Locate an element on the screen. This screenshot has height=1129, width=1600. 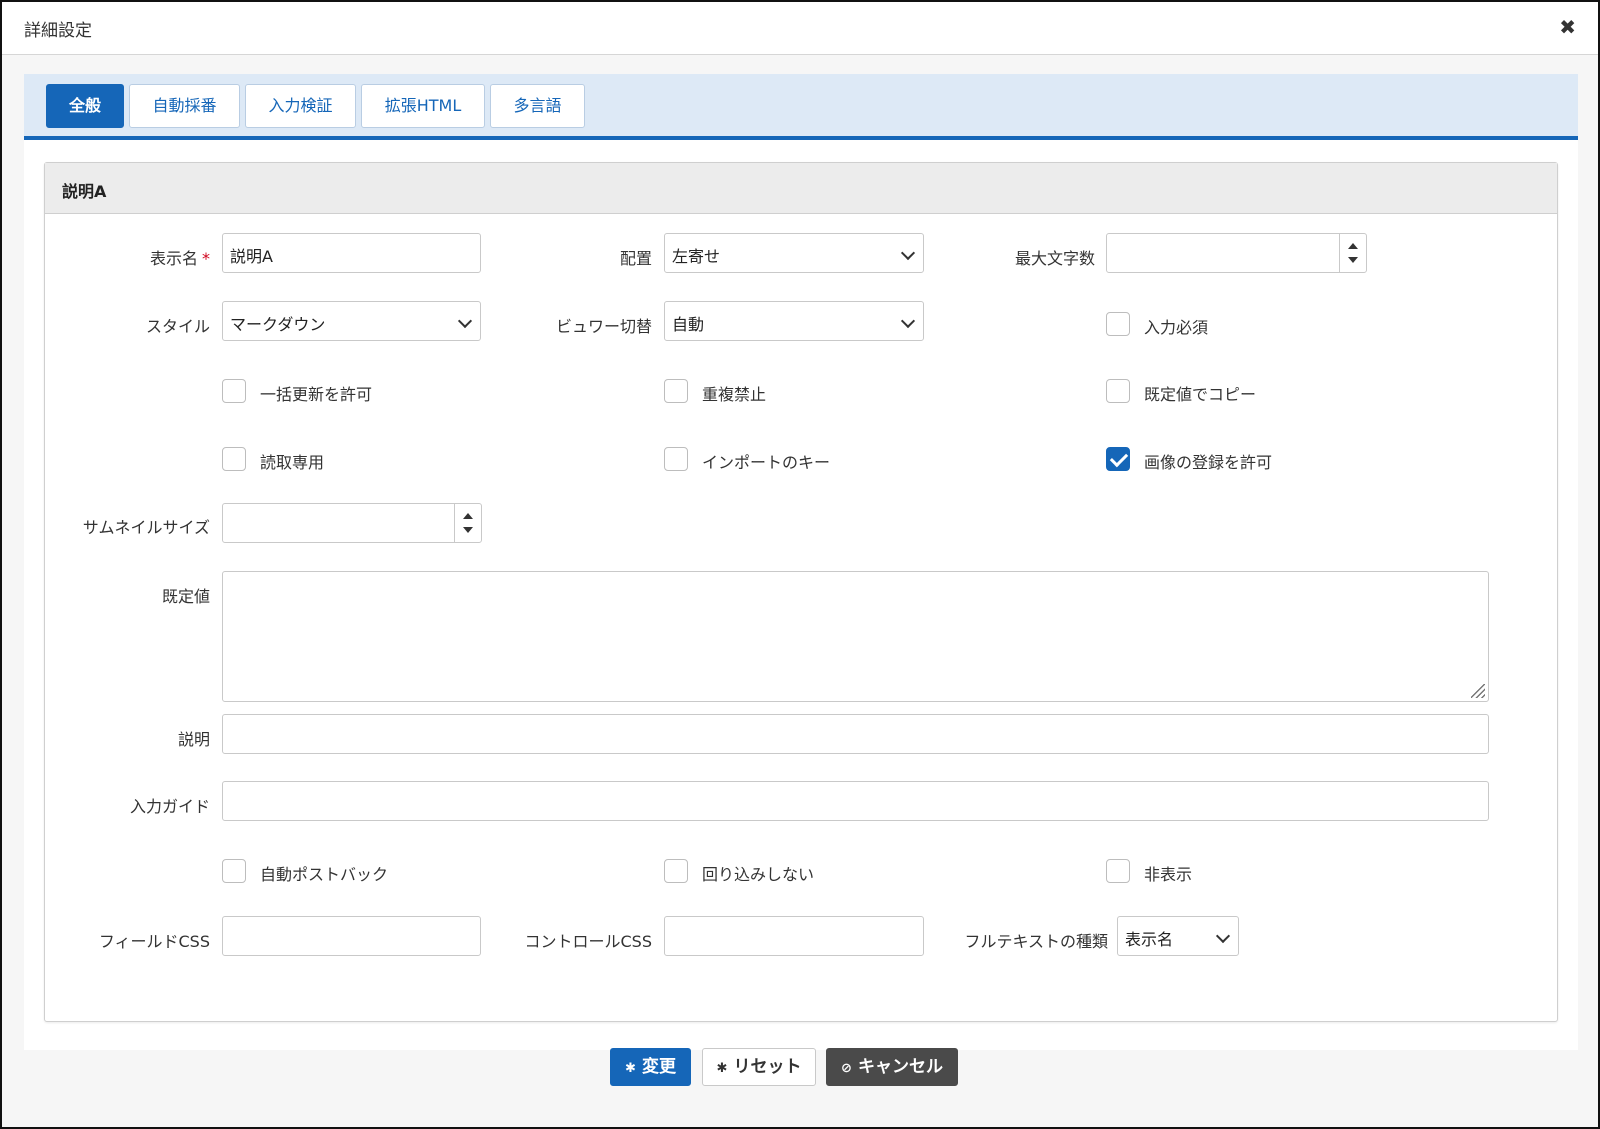
bulk-update-checkbox is located at coordinates (234, 391).